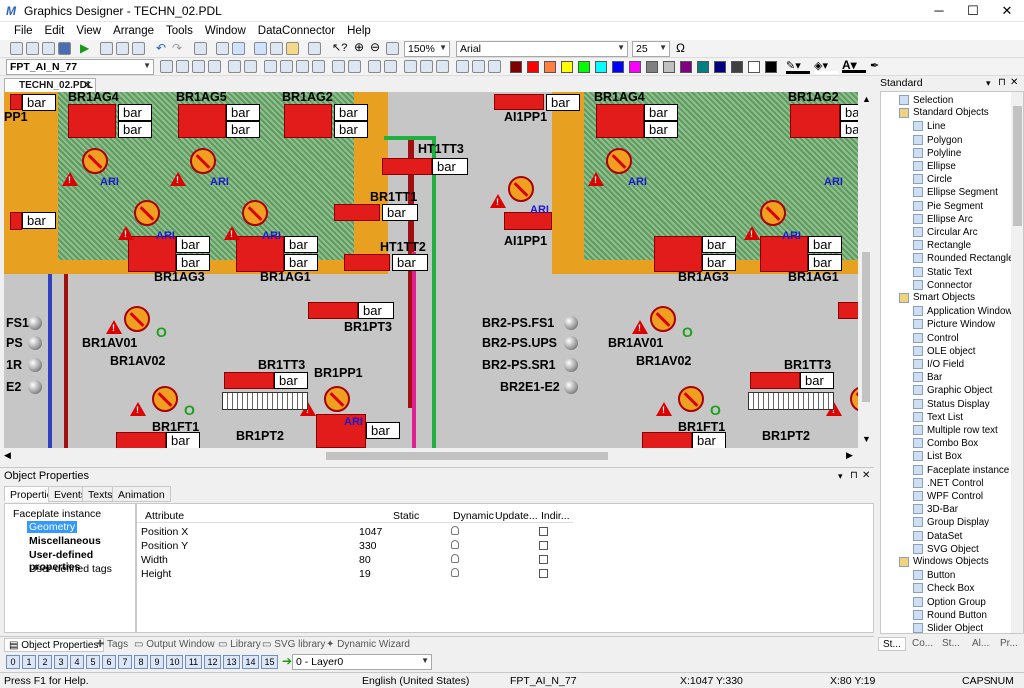  Describe the element at coordinates (112, 645) in the screenshot. I see `tab-tags: ✚ Tags` at that location.